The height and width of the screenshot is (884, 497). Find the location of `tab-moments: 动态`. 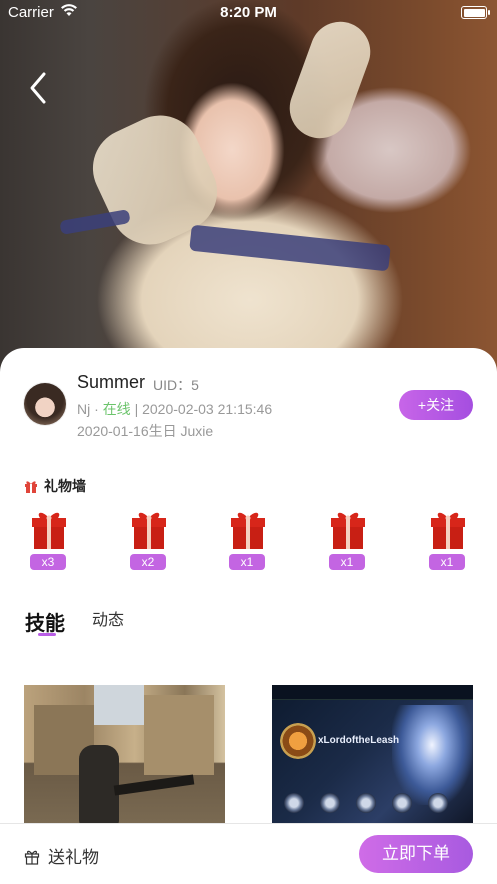

tab-moments: 动态 is located at coordinates (108, 618).